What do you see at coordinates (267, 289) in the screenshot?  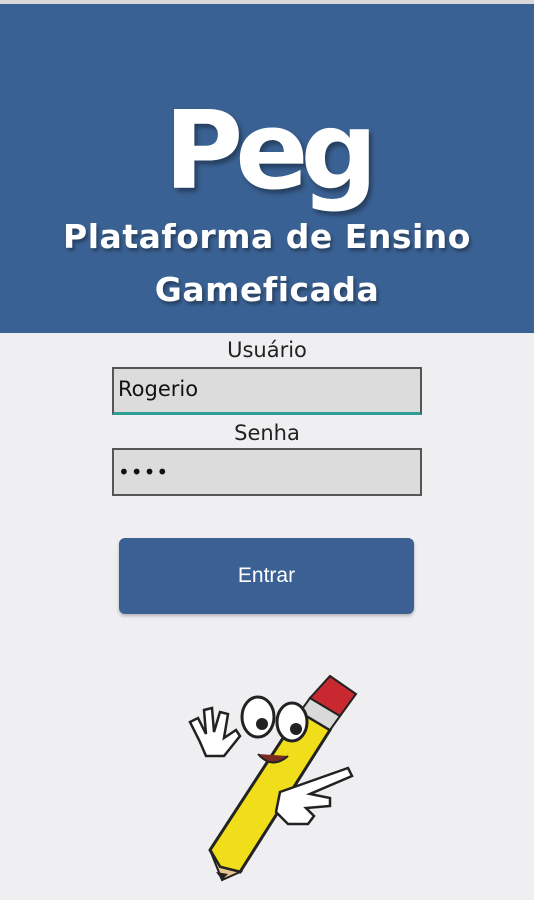 I see `tagline-line-2: Gameficada` at bounding box center [267, 289].